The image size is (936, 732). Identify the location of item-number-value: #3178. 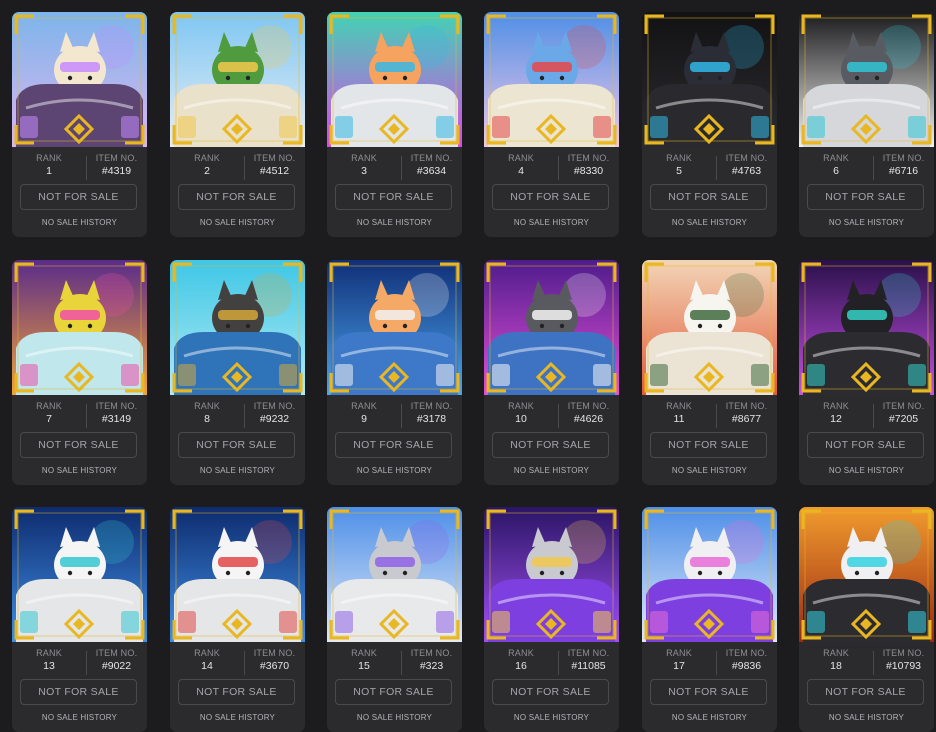
(431, 419).